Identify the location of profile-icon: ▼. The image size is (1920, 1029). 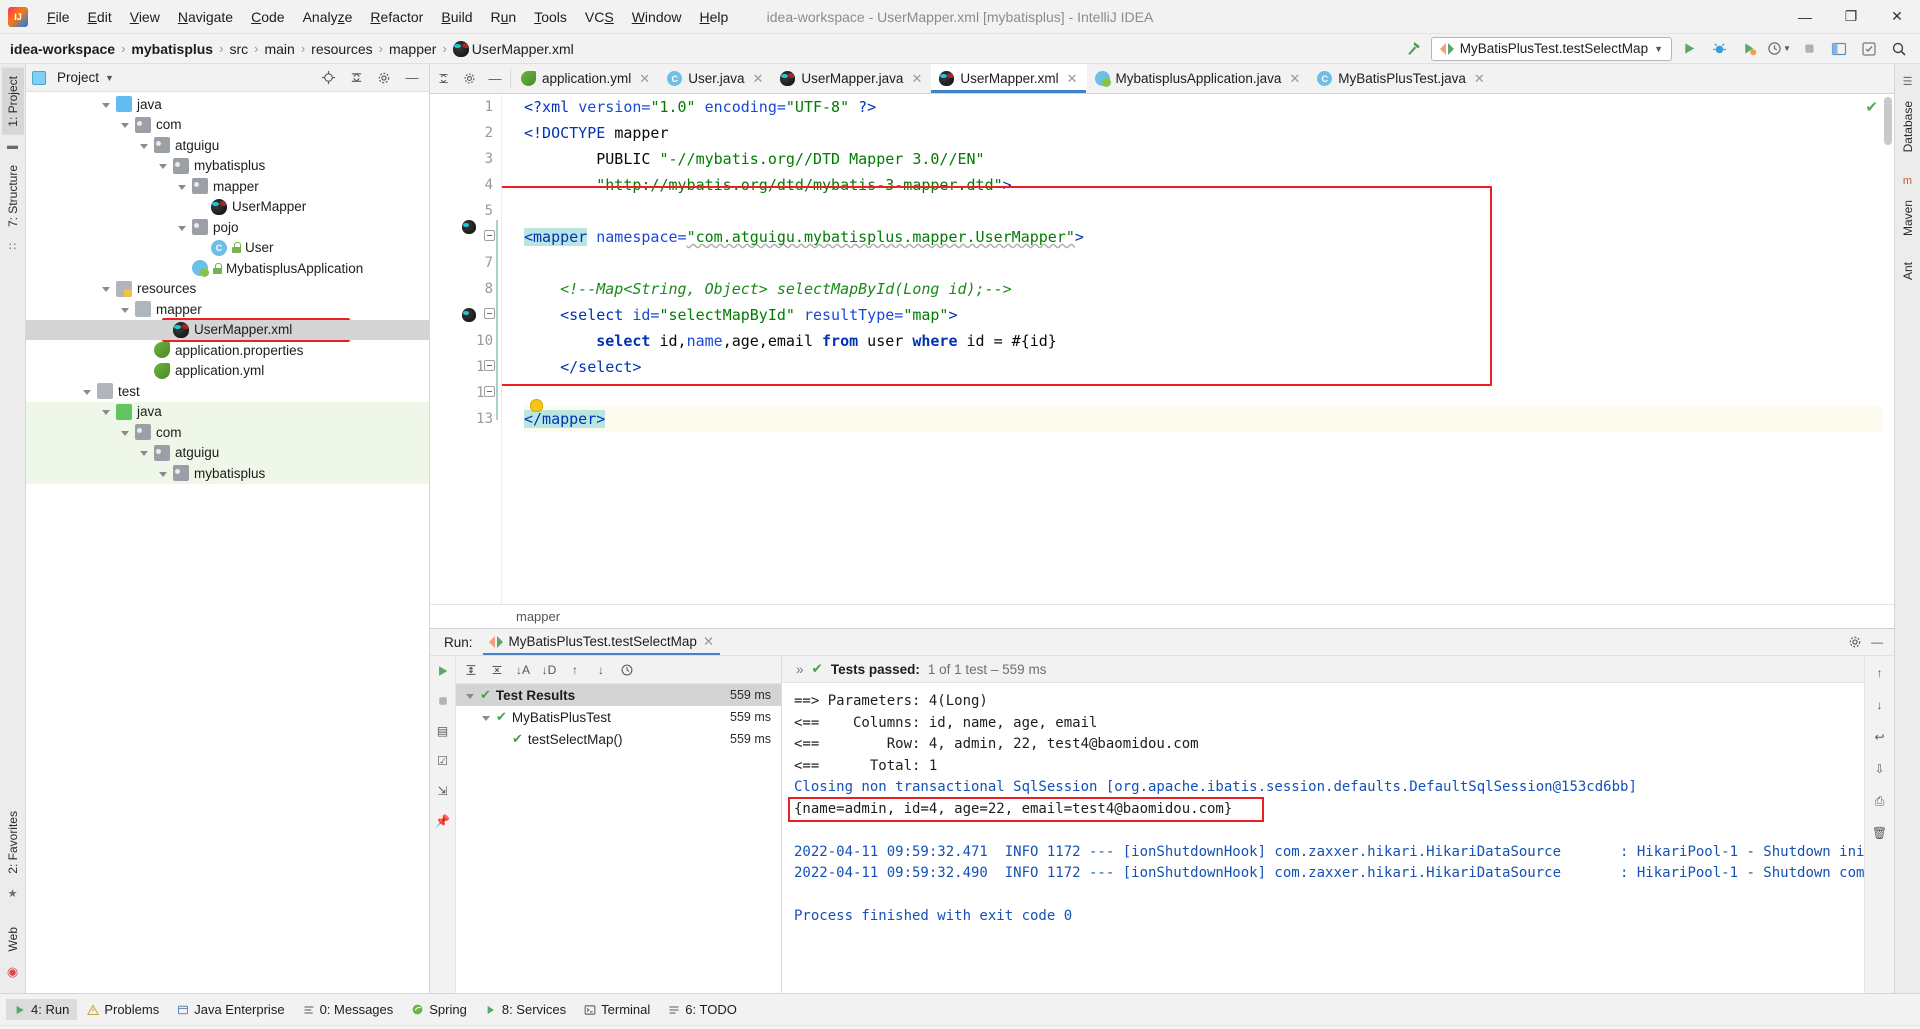
(1779, 49).